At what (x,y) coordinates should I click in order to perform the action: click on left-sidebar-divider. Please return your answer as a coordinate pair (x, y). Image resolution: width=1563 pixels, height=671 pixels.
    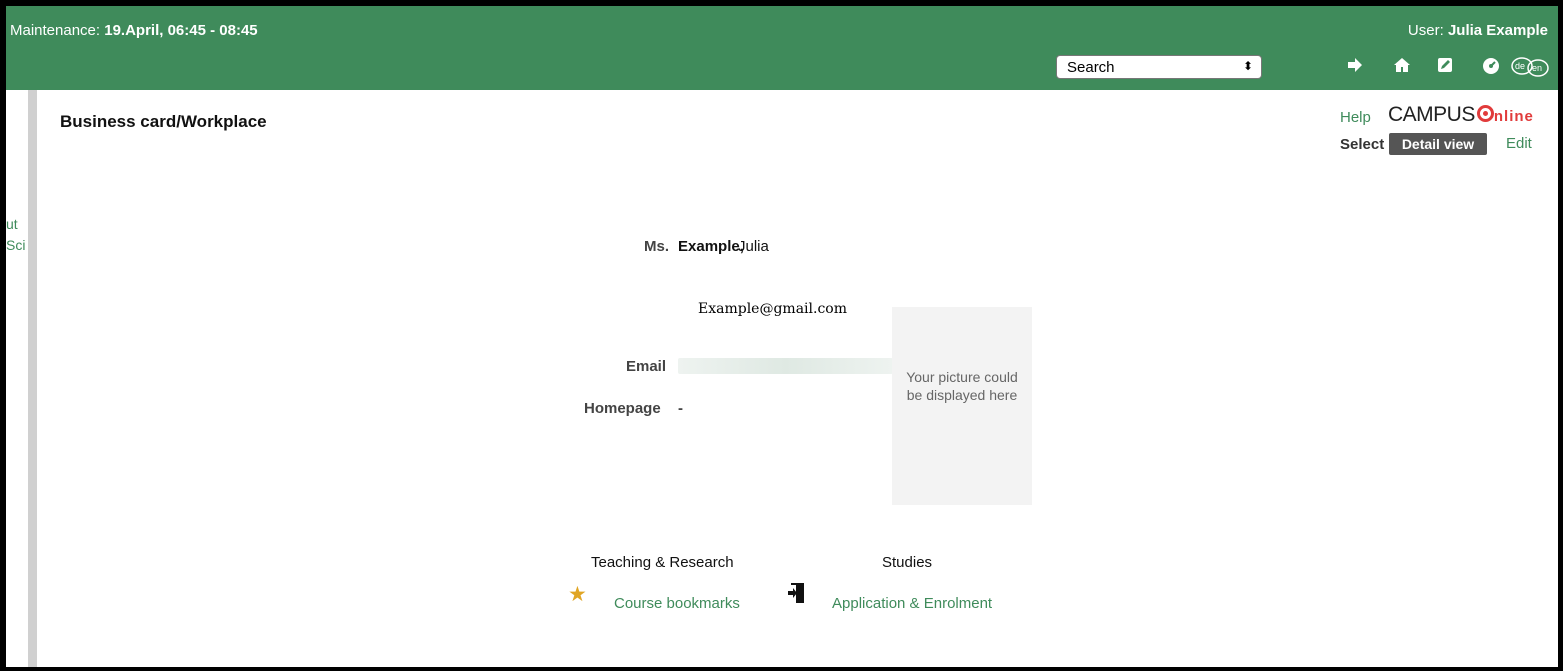
    Looking at the image, I should click on (32, 378).